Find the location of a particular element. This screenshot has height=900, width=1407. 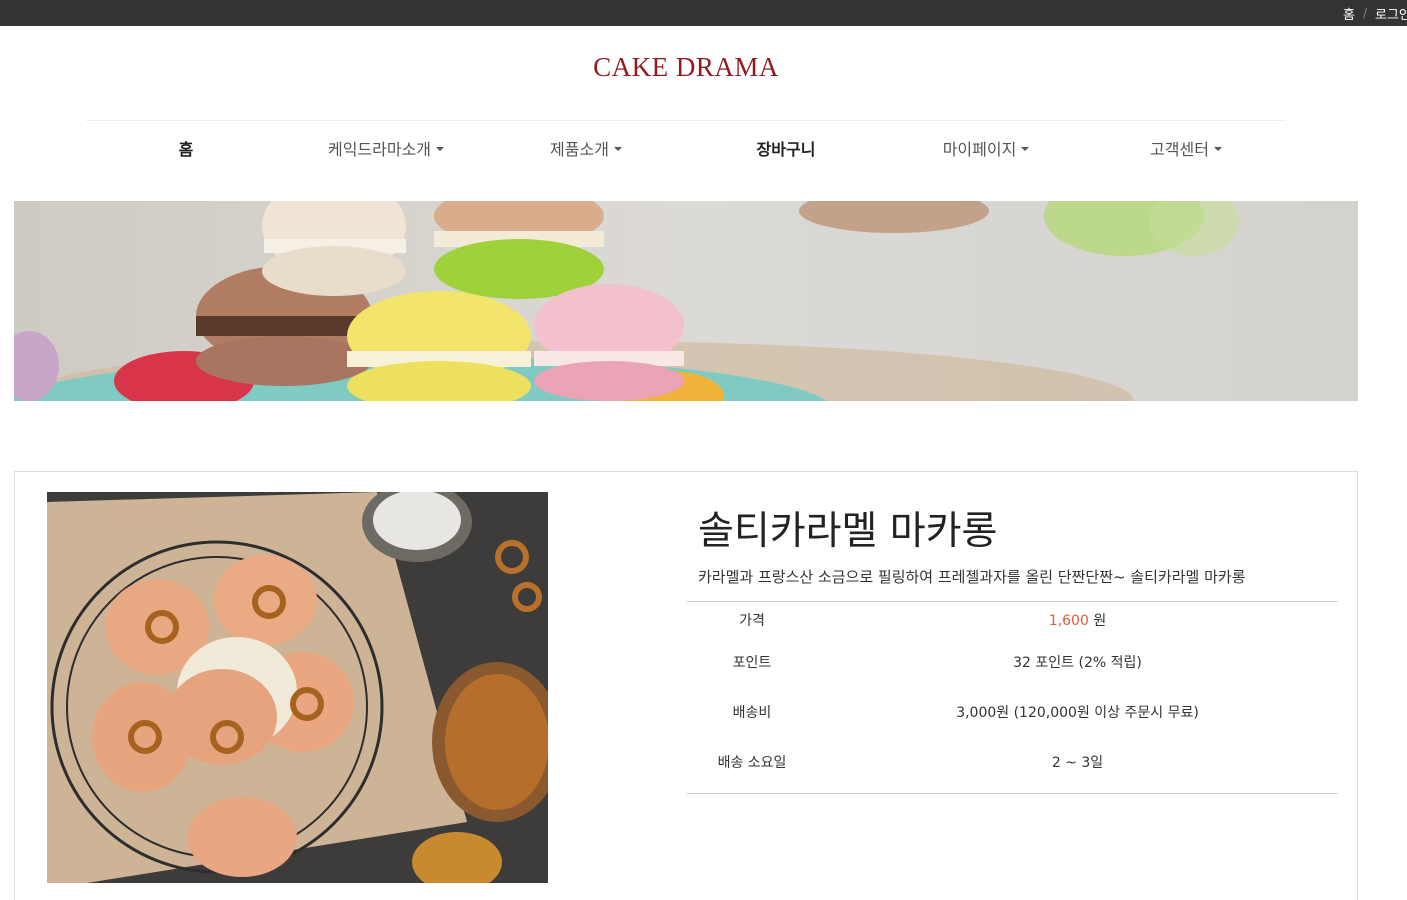

nav-item-cart: 장바구니 is located at coordinates (786, 147).